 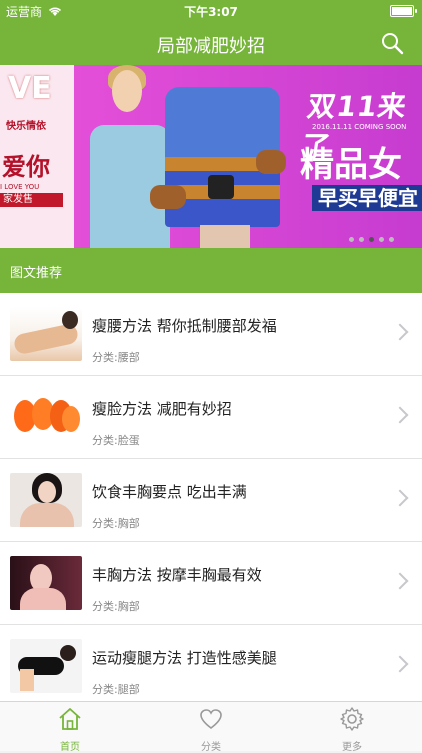 What do you see at coordinates (36, 273) in the screenshot?
I see `section-title: 图文推荐` at bounding box center [36, 273].